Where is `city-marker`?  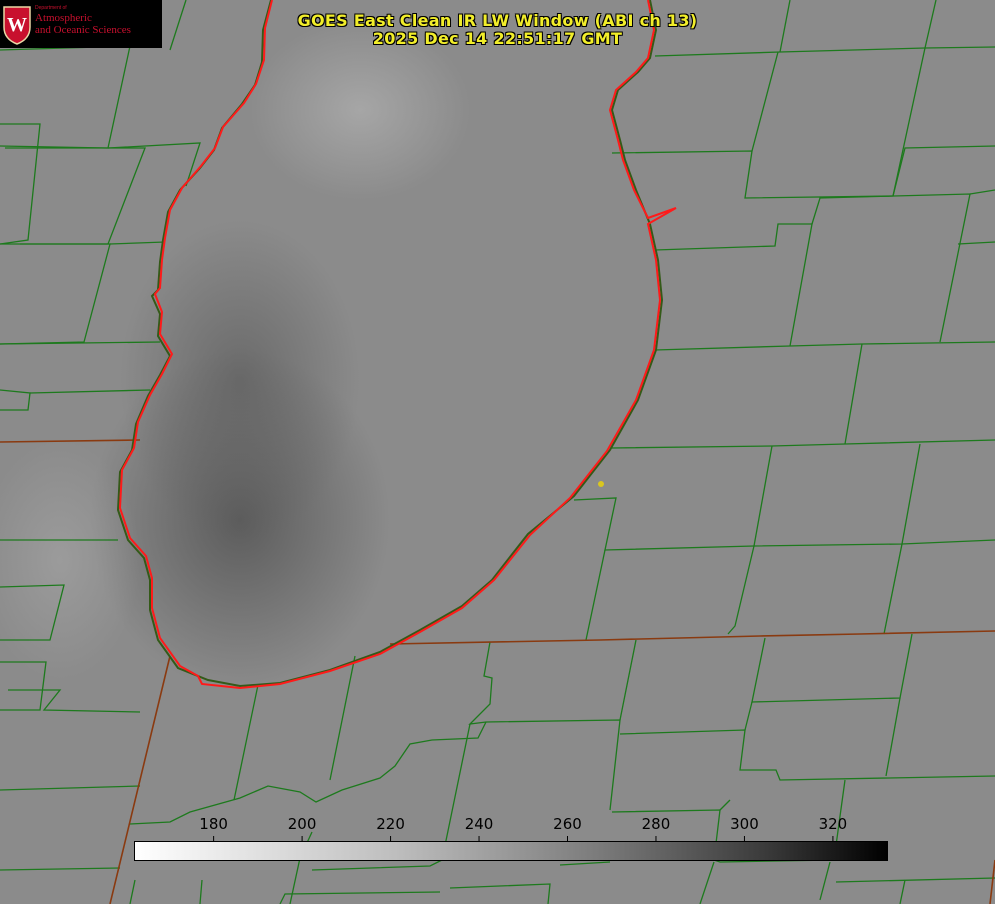 city-marker is located at coordinates (601, 484).